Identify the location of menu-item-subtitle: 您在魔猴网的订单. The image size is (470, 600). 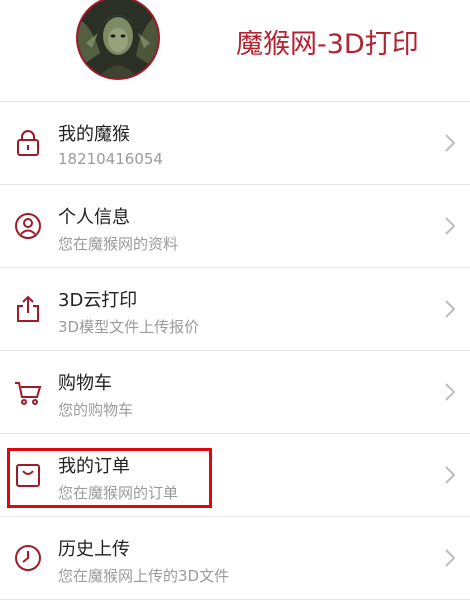
(118, 493).